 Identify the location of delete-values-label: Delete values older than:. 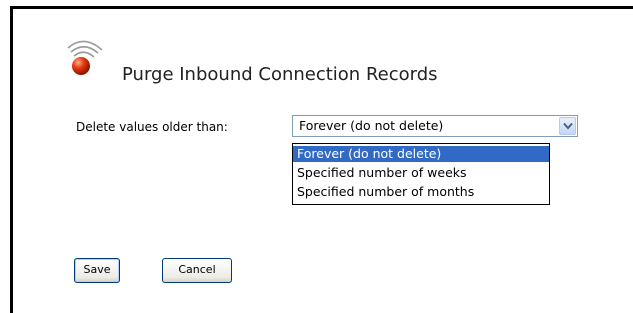
(152, 127).